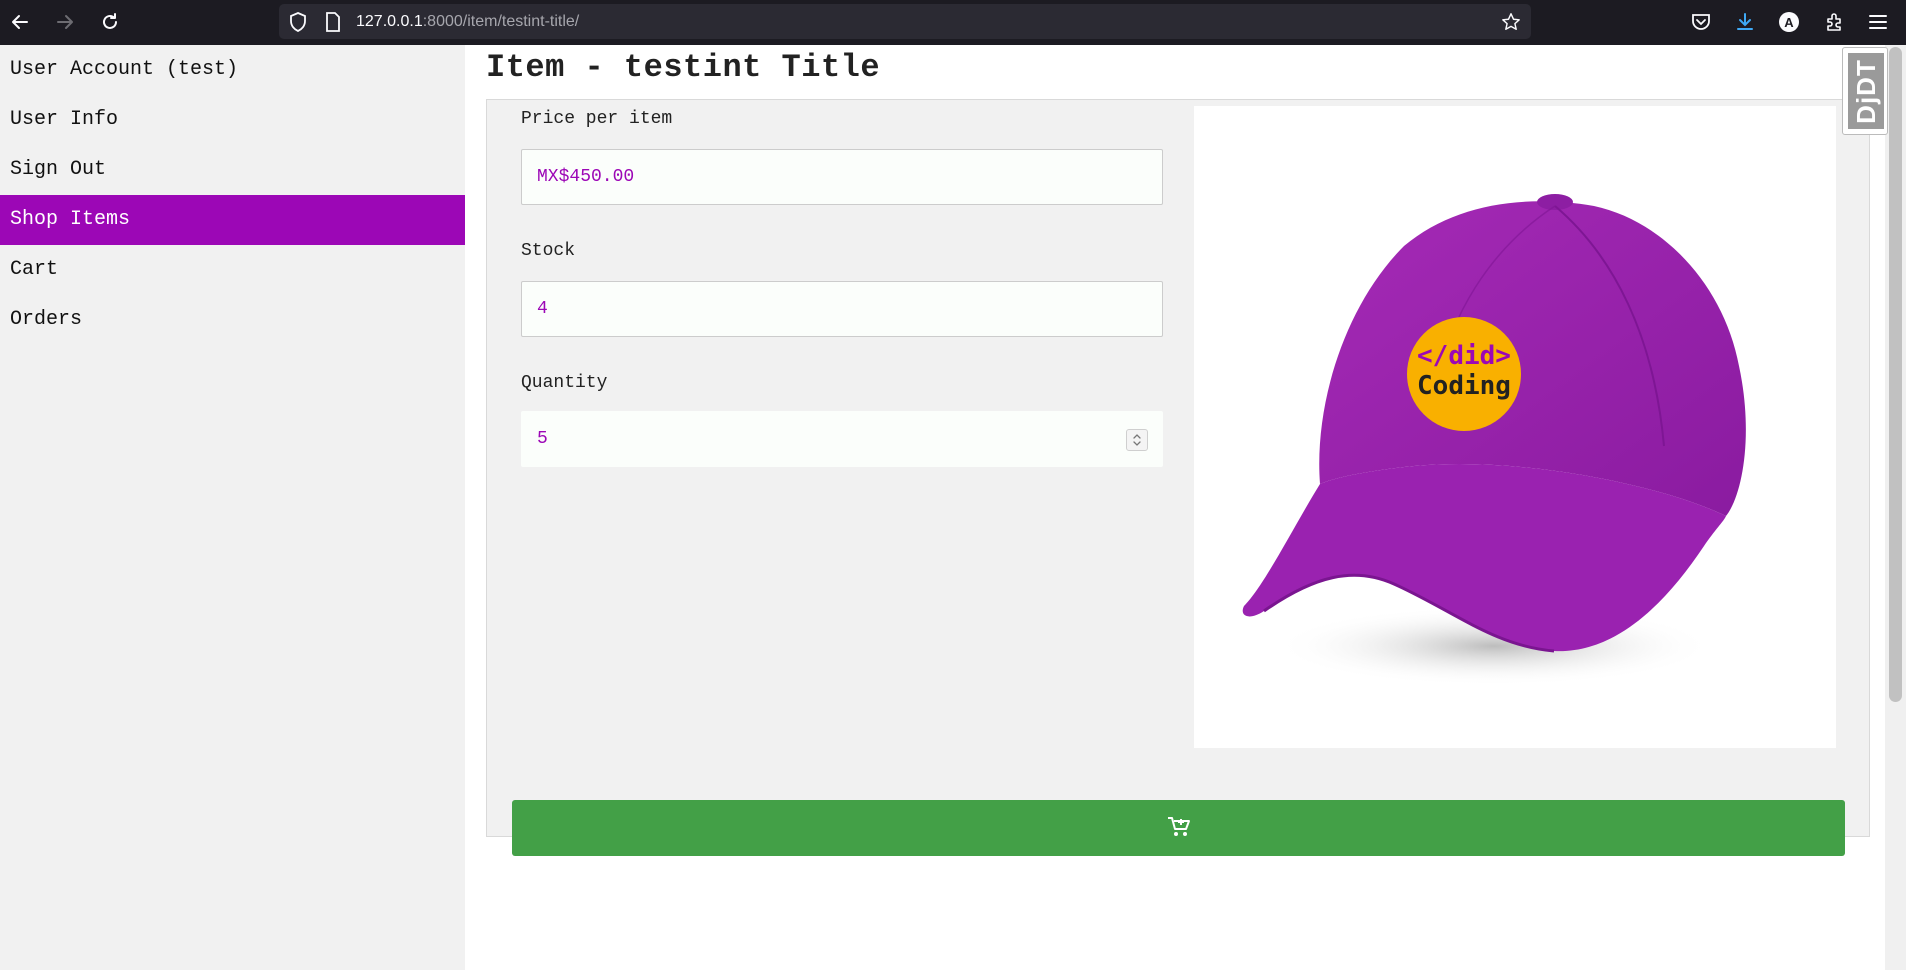 The width and height of the screenshot is (1906, 970). What do you see at coordinates (1464, 386) in the screenshot?
I see `logo-line-2: Coding` at bounding box center [1464, 386].